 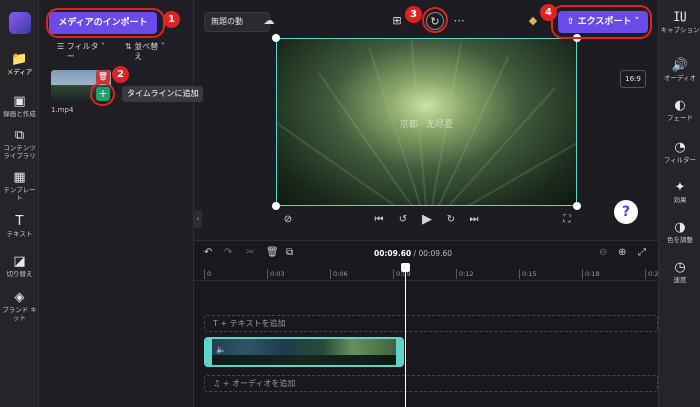 I want to click on zoom-in-icon: ⊕, so click(x=622, y=253).